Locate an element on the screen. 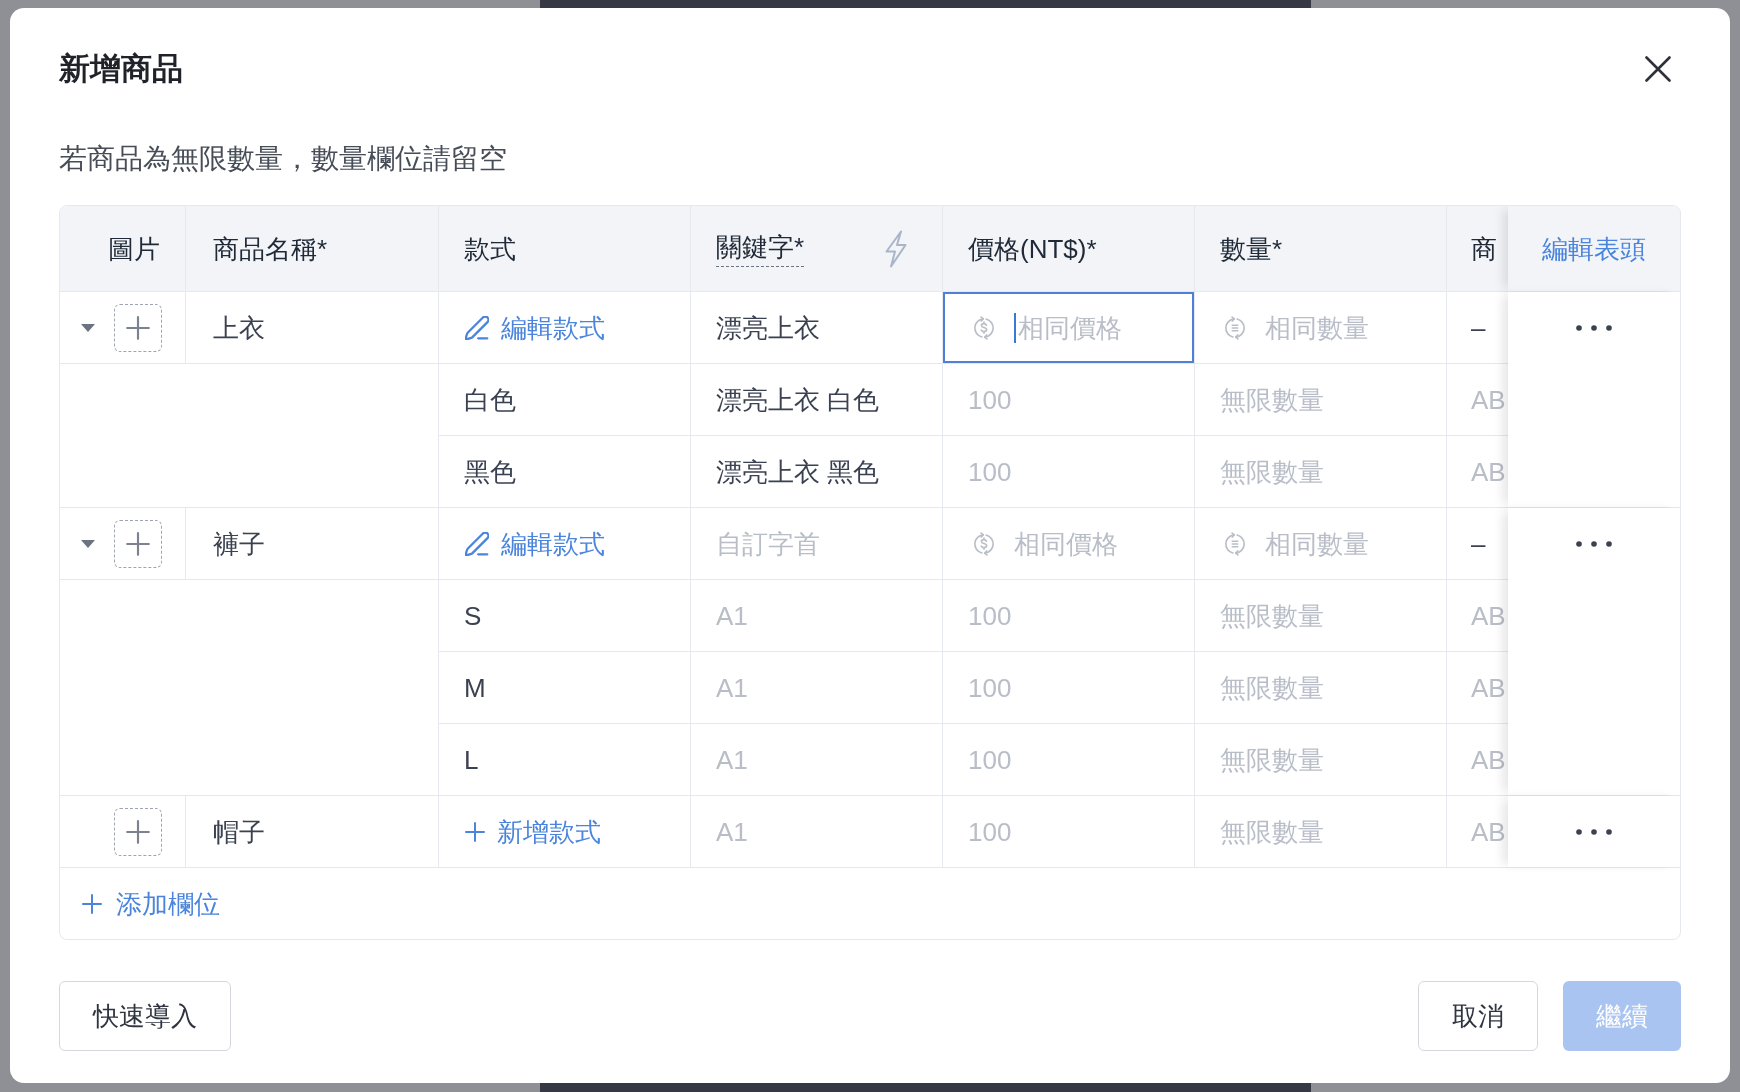 The image size is (1740, 1092). column-header: 數量* is located at coordinates (1321, 248).